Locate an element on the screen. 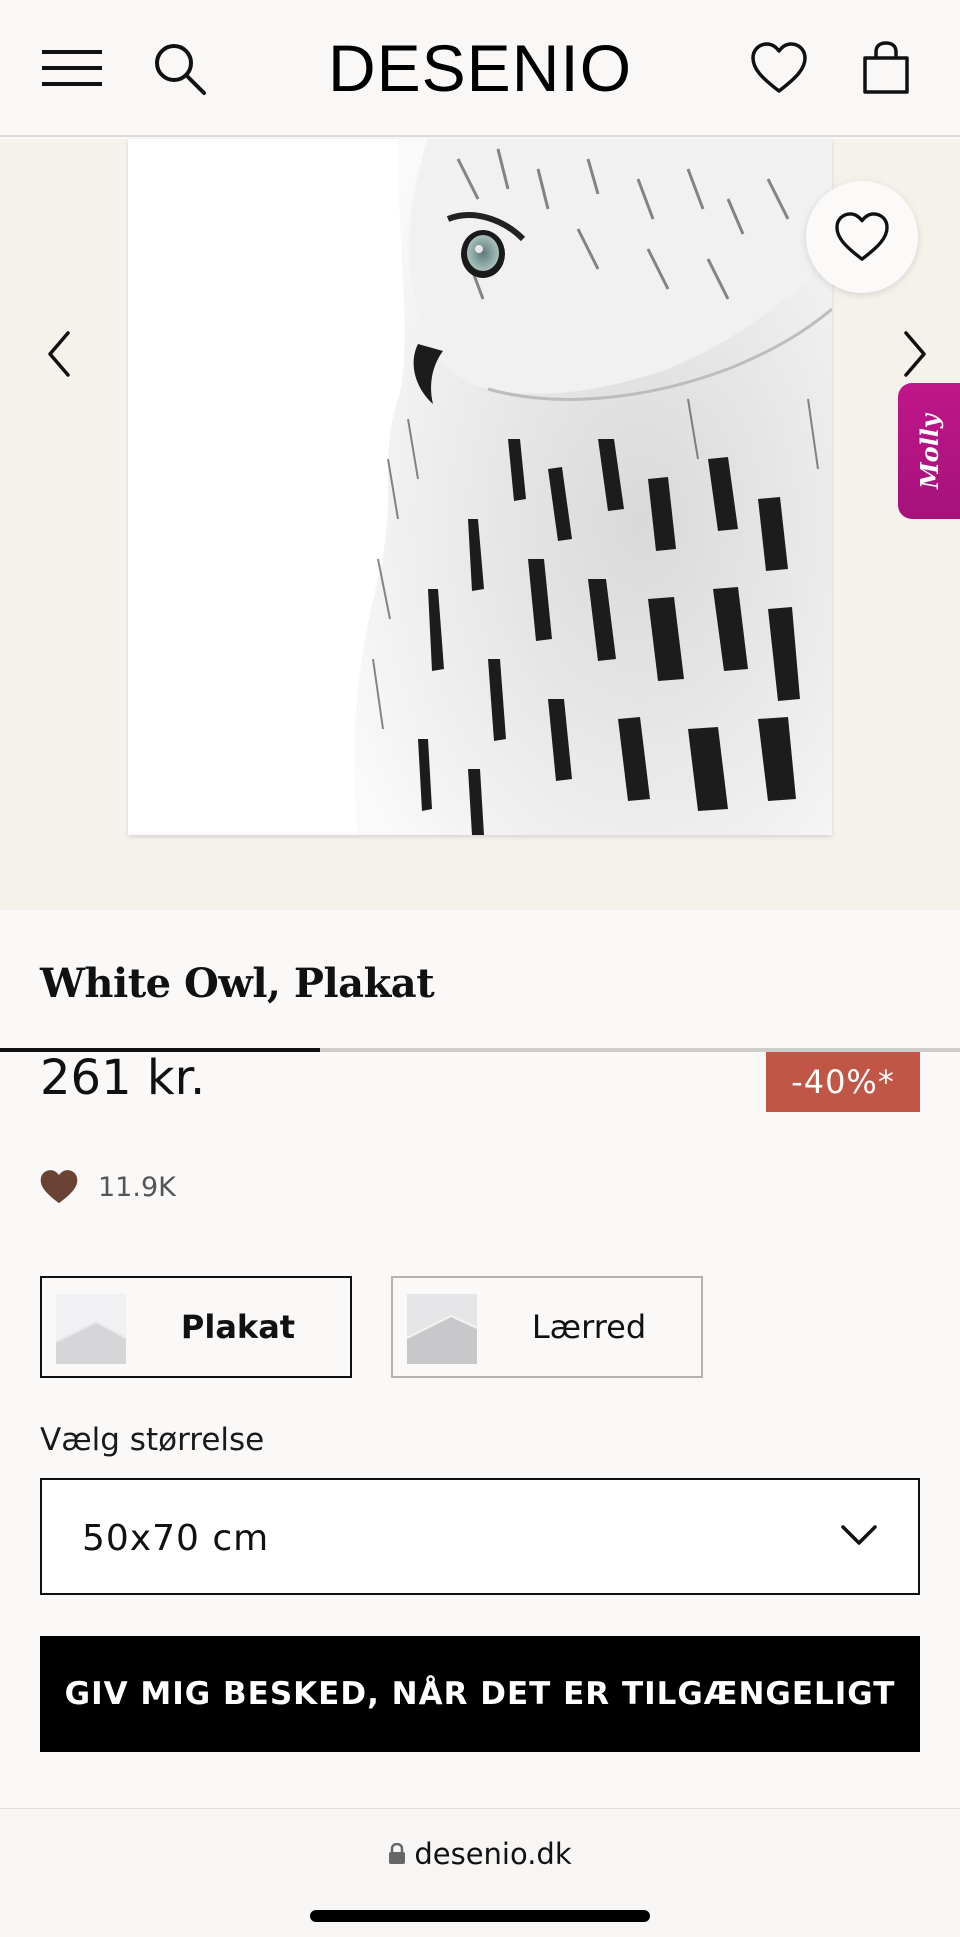 The image size is (960, 1937). canvas-thumbnail-icon is located at coordinates (442, 1329).